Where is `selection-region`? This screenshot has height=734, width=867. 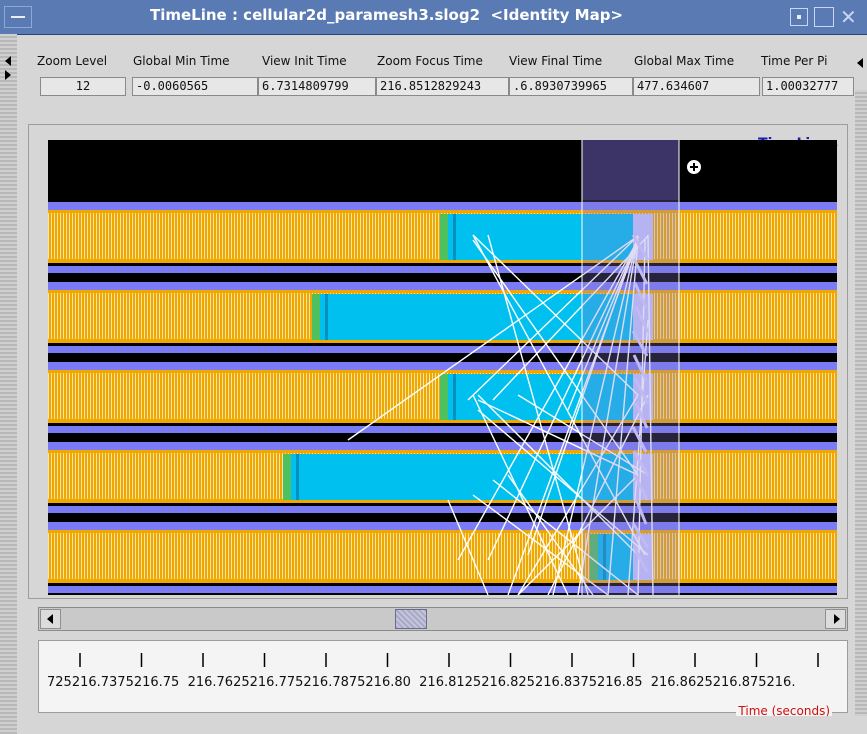
selection-region is located at coordinates (630, 367).